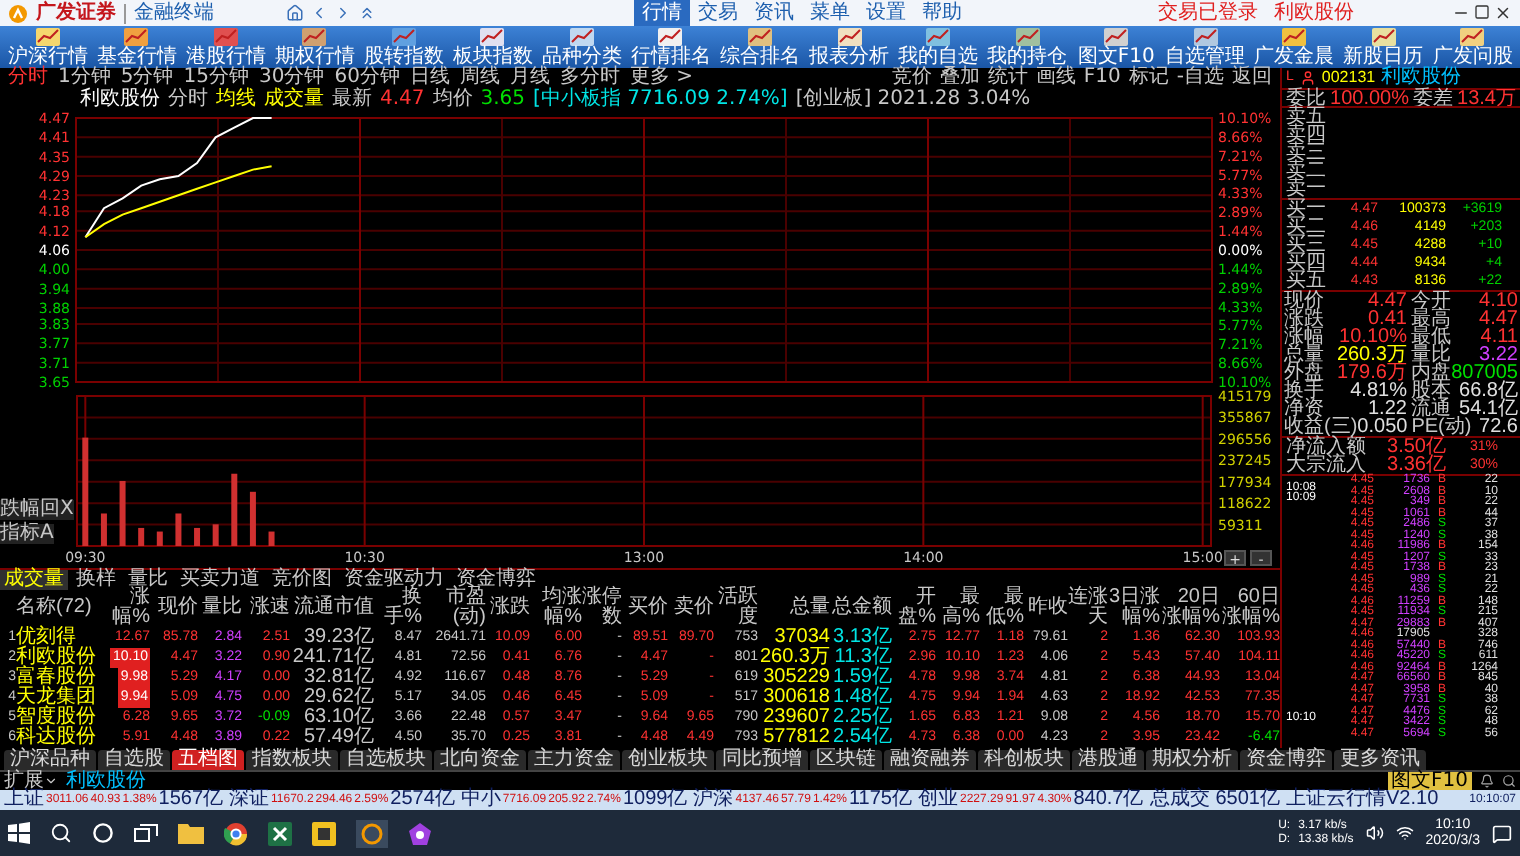  What do you see at coordinates (796, 718) in the screenshot?
I see `table-cell: 239607` at bounding box center [796, 718].